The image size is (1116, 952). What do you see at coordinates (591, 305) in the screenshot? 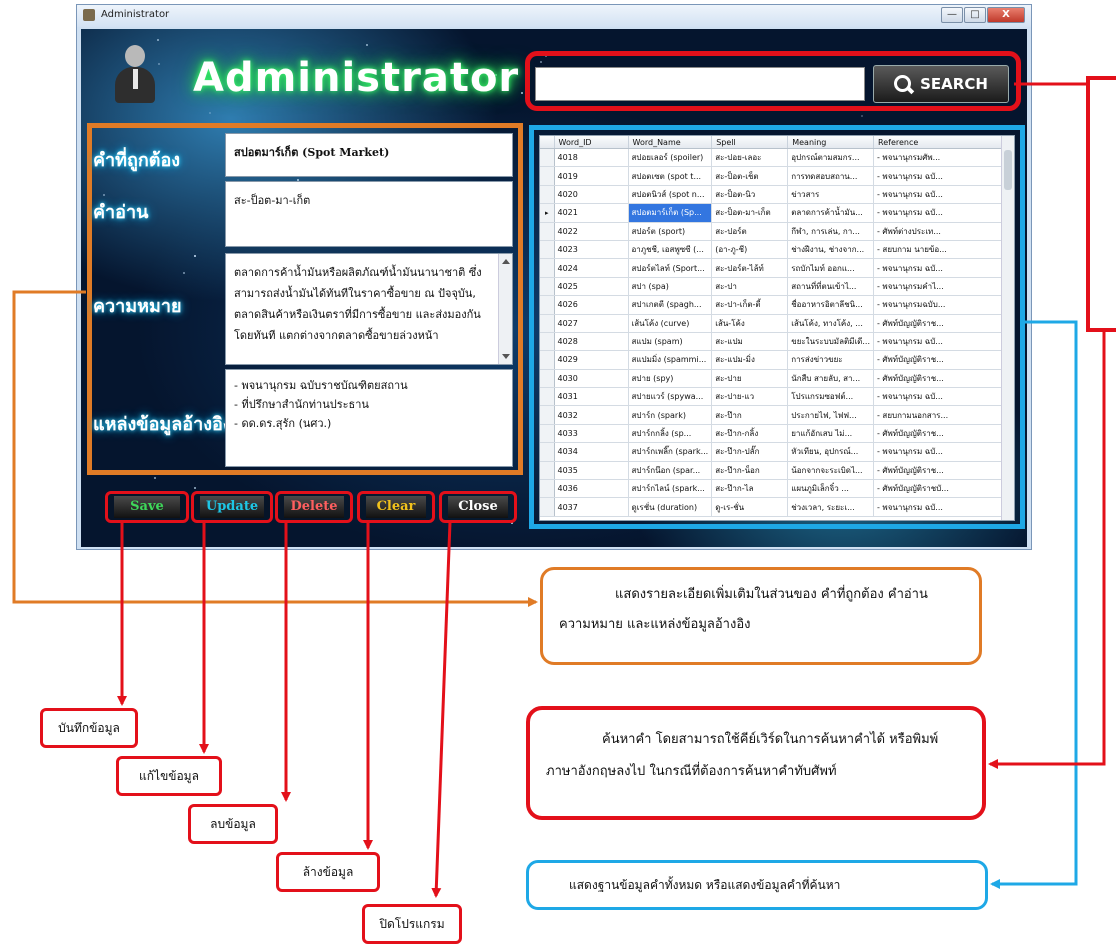
I see `table-cell: 4026` at bounding box center [591, 305].